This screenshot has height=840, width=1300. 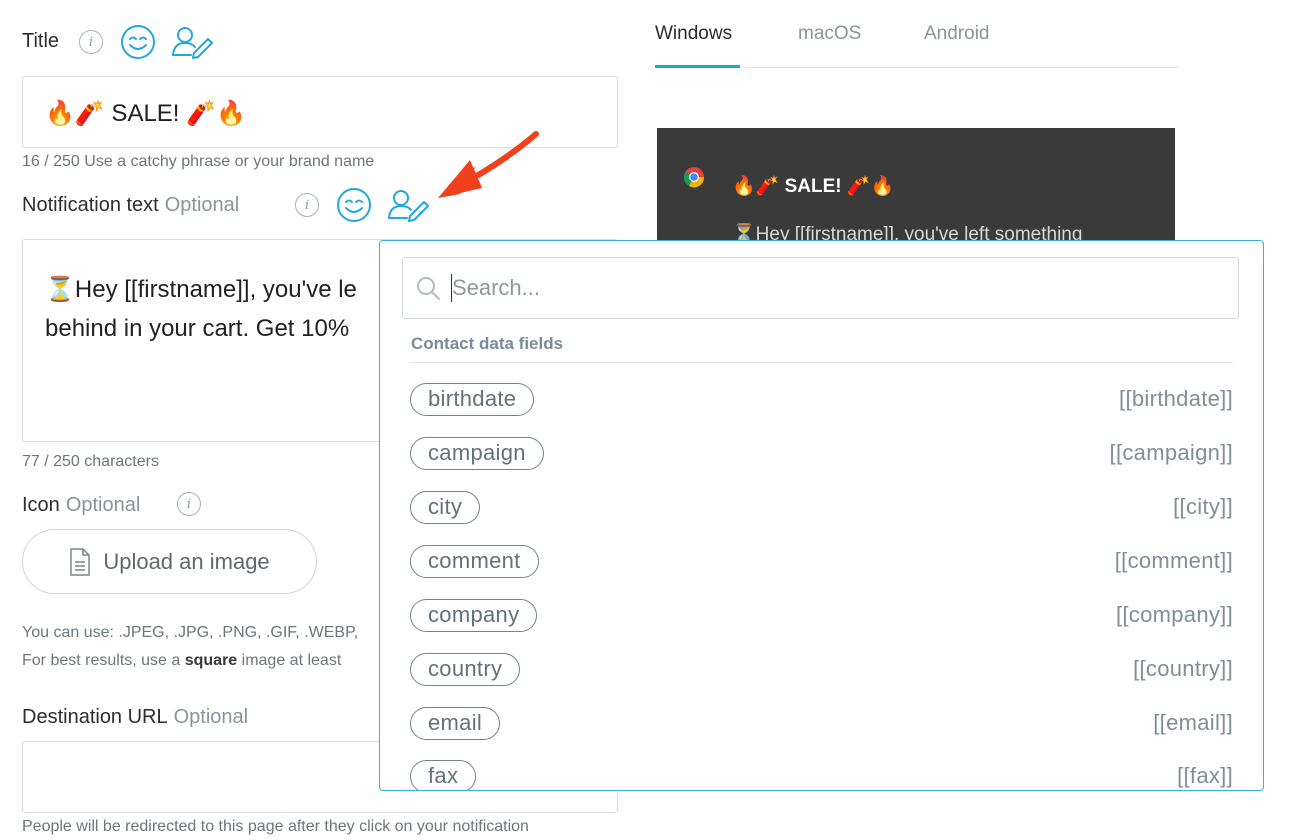 I want to click on contact-fields-section-title: Contact data fields, so click(x=487, y=343).